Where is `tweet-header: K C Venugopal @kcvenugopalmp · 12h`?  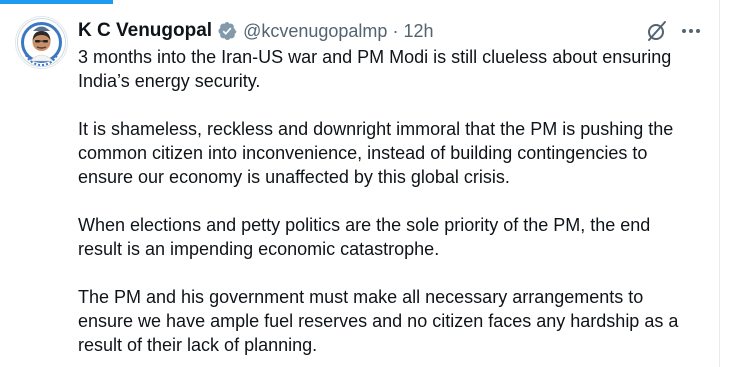
tweet-header: K C Venugopal @kcvenugopalmp · 12h is located at coordinates (255, 31).